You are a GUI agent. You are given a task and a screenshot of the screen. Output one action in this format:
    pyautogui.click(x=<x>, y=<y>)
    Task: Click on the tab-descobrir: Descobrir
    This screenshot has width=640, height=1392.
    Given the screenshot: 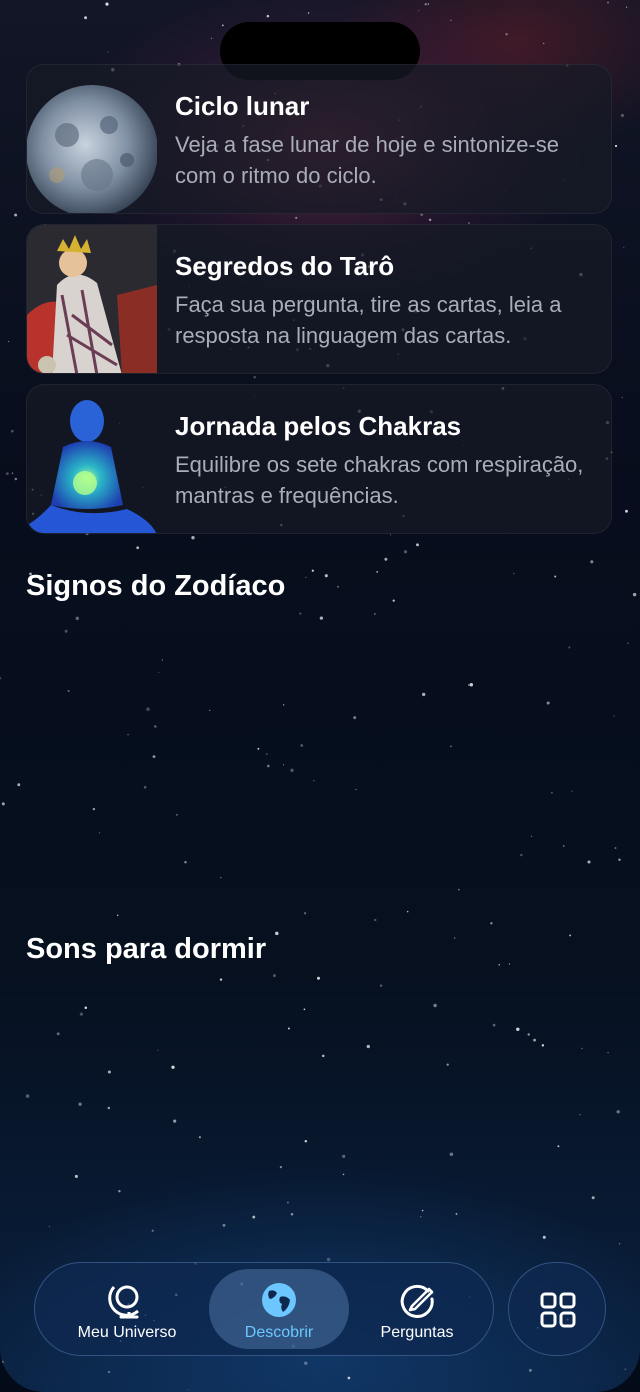 What is the action you would take?
    pyautogui.click(x=279, y=1309)
    